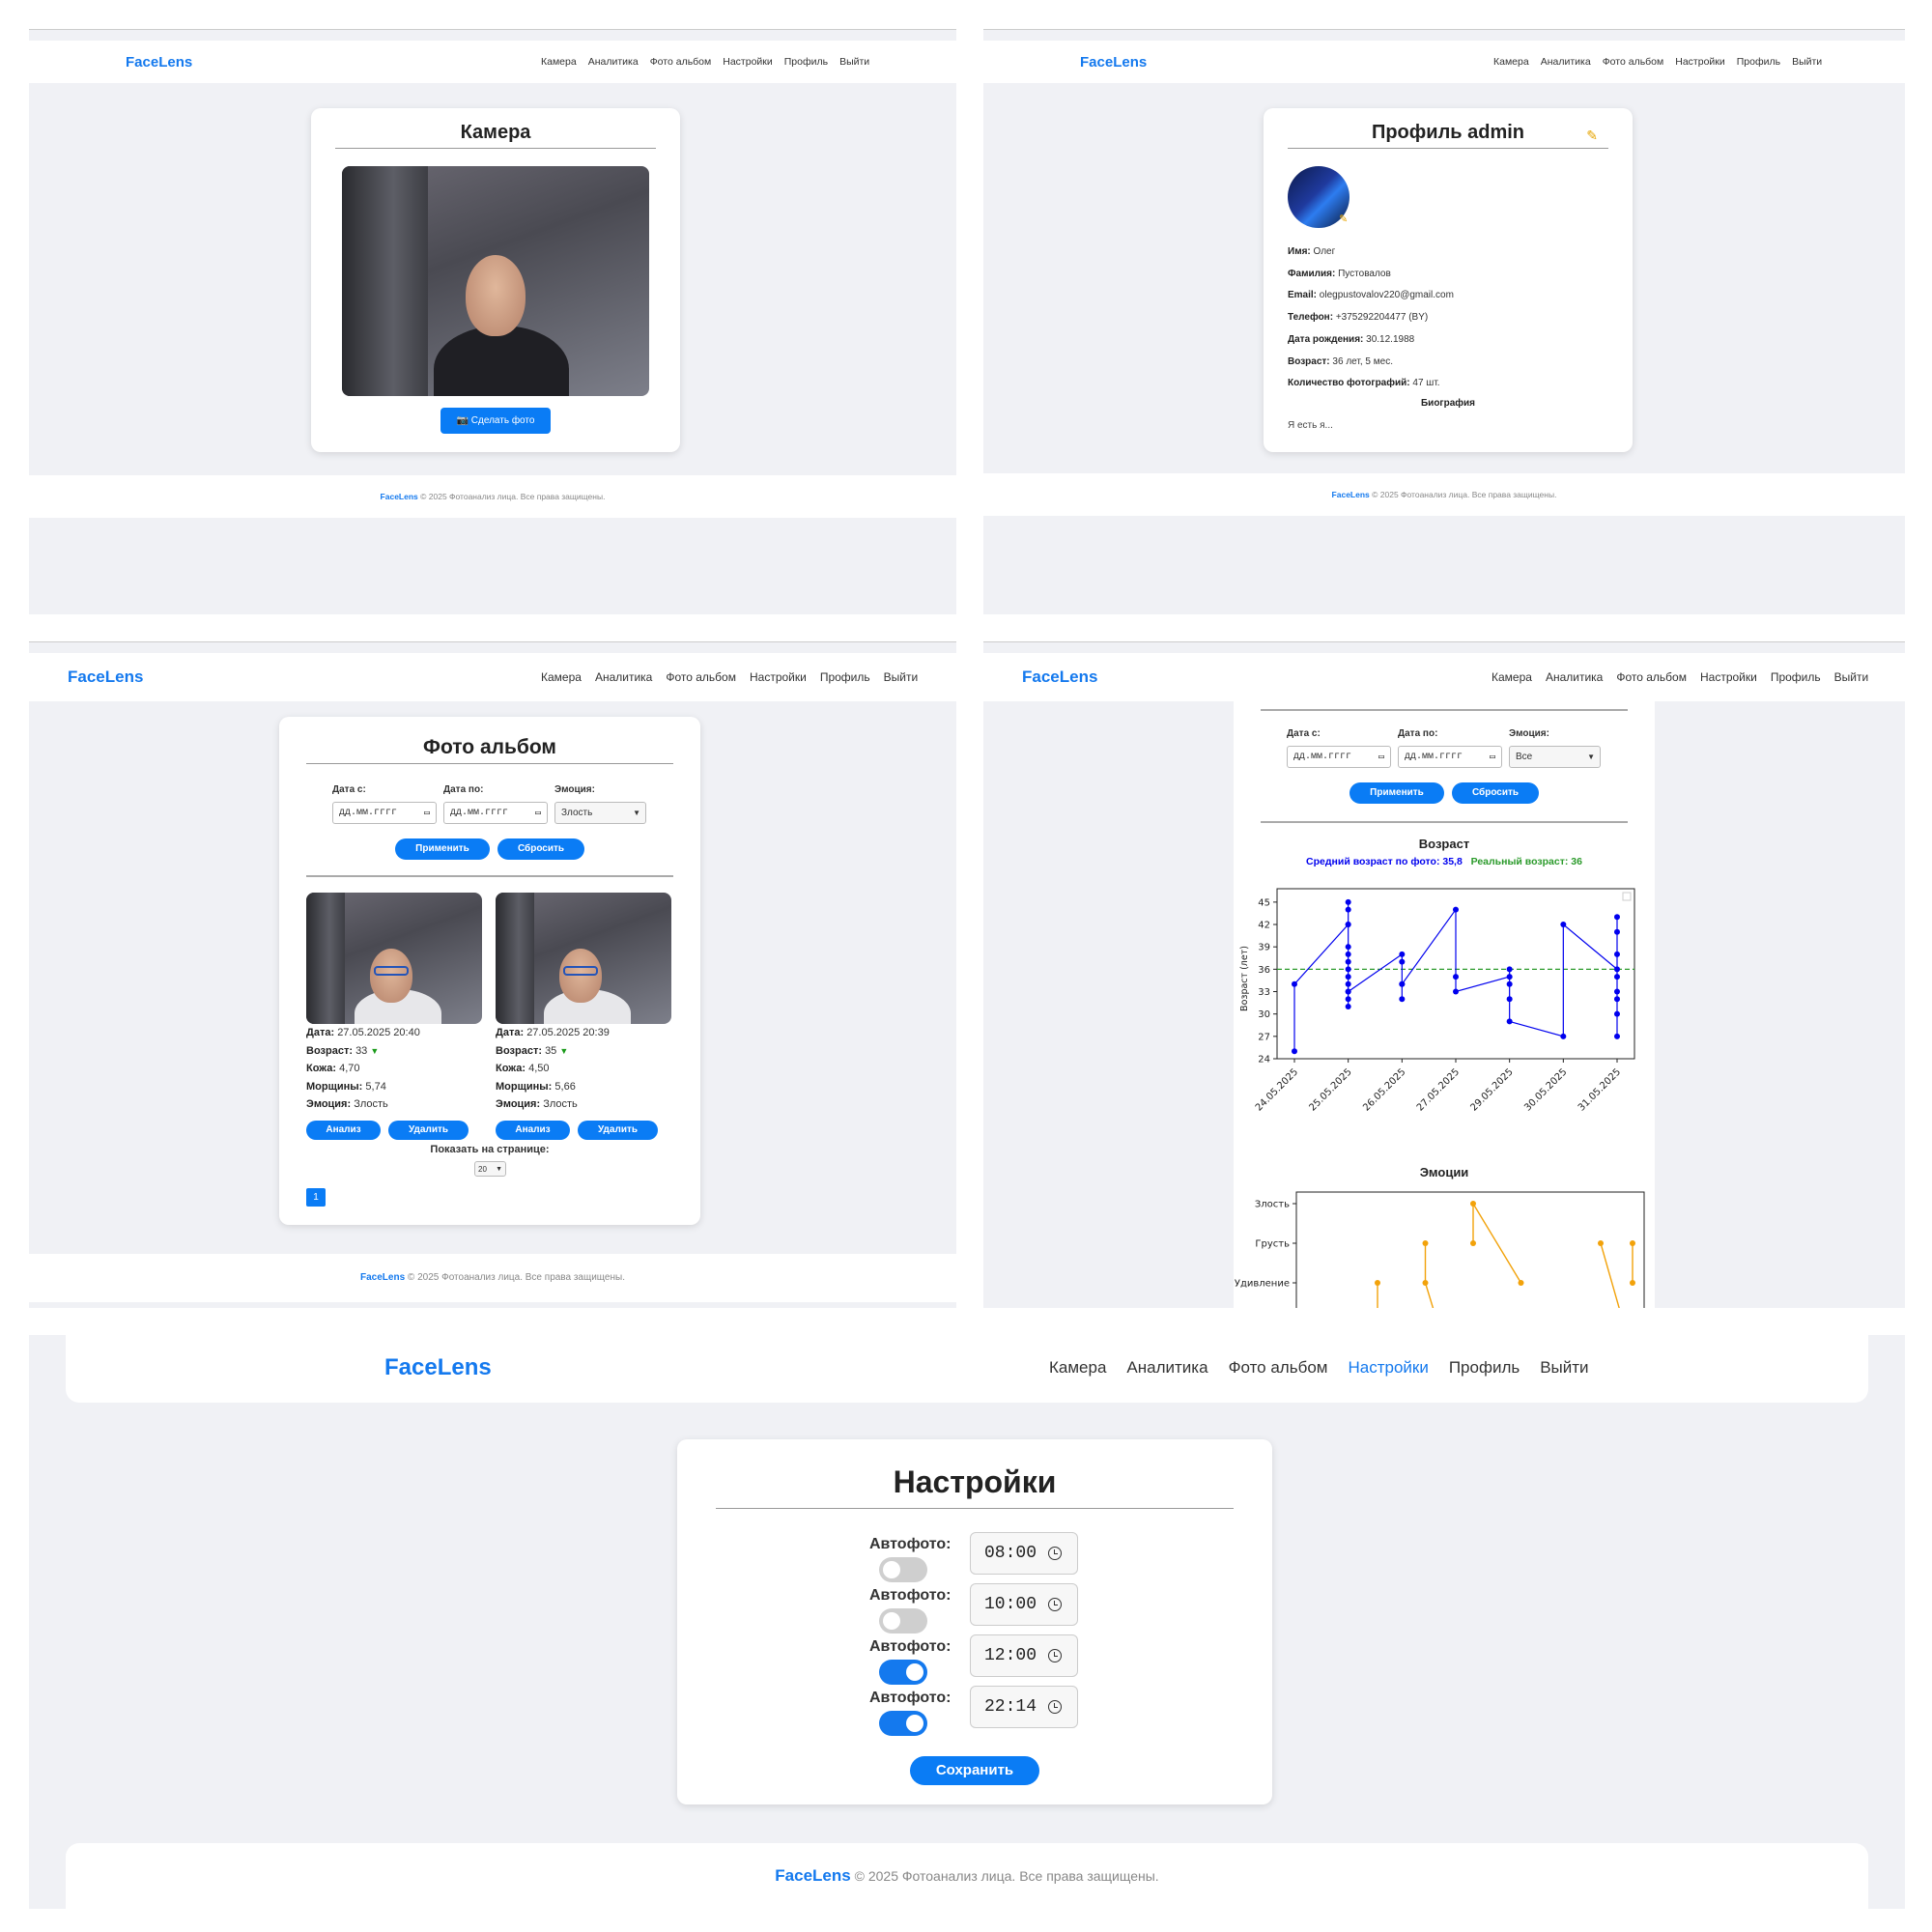 The height and width of the screenshot is (1932, 1932). I want to click on autophoto-label: Автофото:, so click(910, 1698).